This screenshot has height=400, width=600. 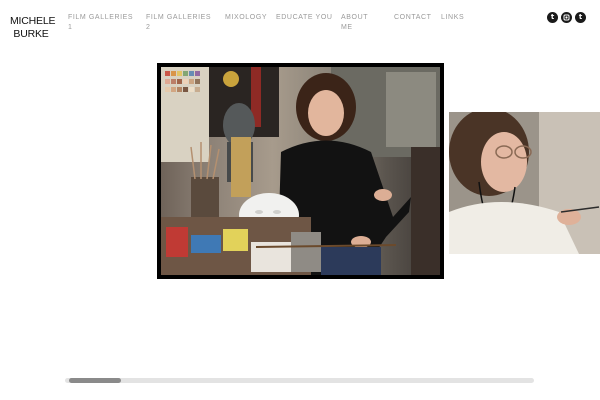 I want to click on nav-label: EDUCATE YOU, so click(x=304, y=17).